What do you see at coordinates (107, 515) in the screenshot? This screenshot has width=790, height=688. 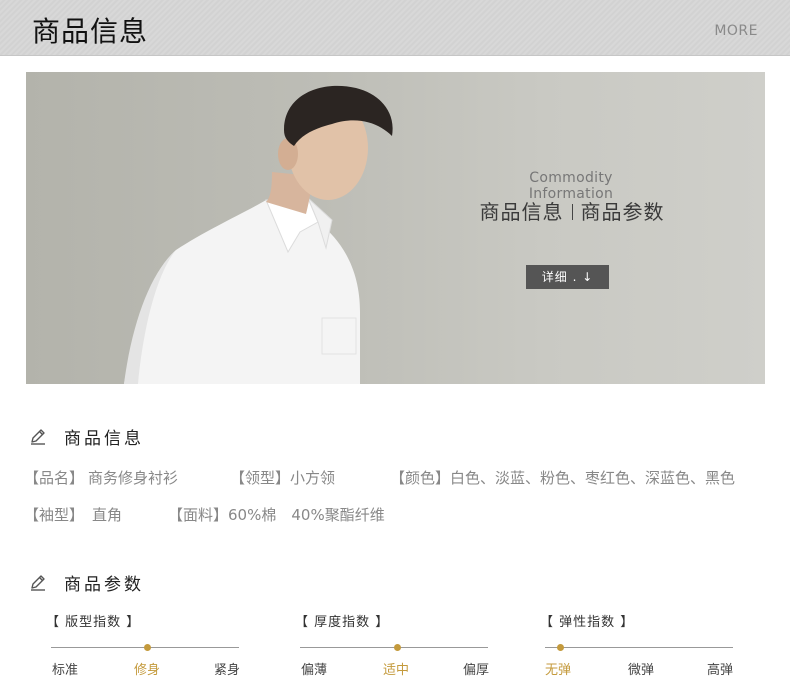 I see `info-value: 直角` at bounding box center [107, 515].